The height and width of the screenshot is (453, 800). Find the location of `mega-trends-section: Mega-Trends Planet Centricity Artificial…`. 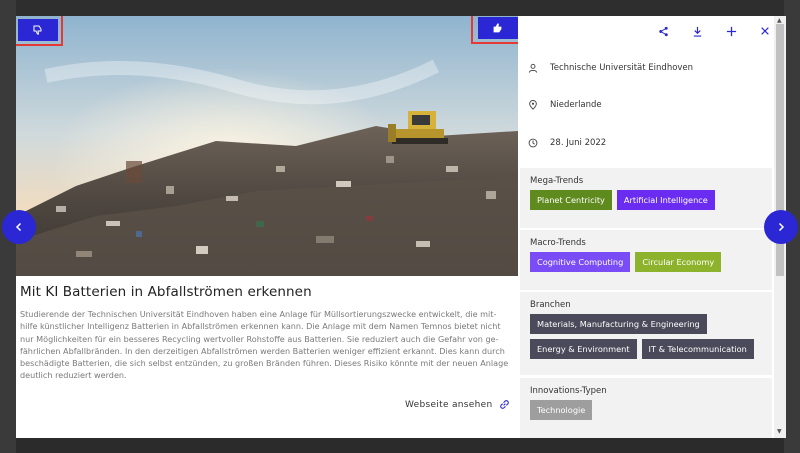

mega-trends-section: Mega-Trends Planet Centricity Artificial… is located at coordinates (646, 198).